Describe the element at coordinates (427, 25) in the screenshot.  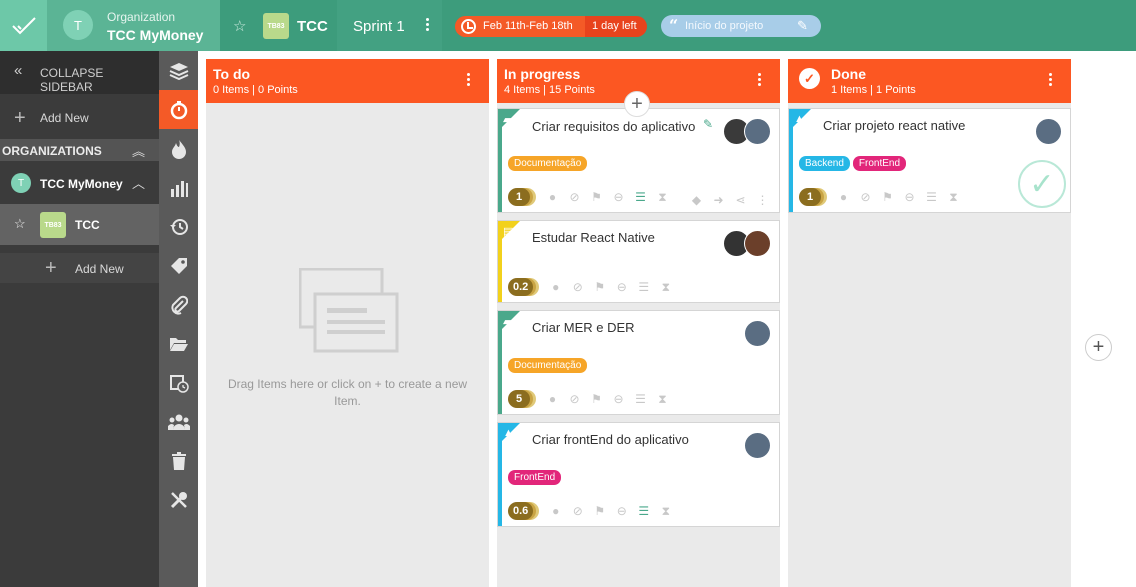
I see `sprint-menu-icon` at that location.